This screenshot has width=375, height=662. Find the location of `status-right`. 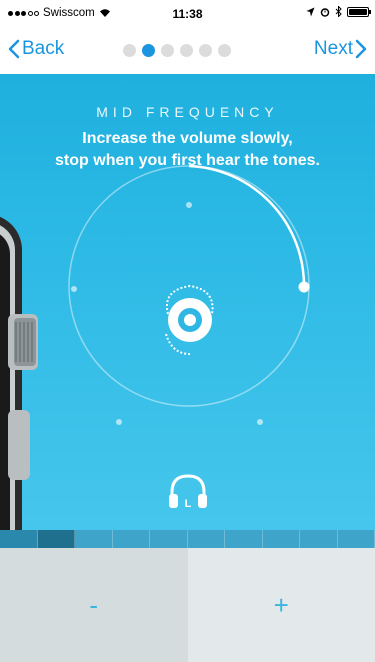

status-right is located at coordinates (338, 11).